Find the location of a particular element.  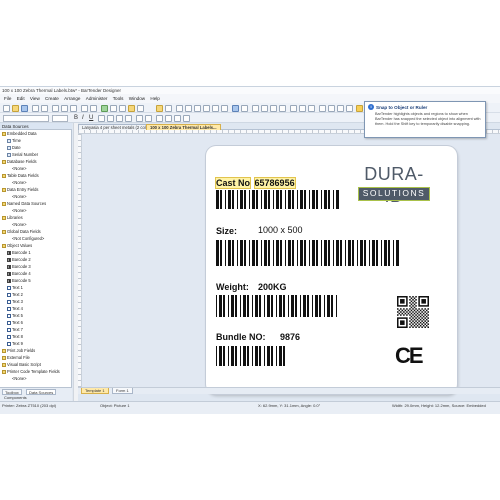

bundle-label: Bundle NO: is located at coordinates (241, 337).